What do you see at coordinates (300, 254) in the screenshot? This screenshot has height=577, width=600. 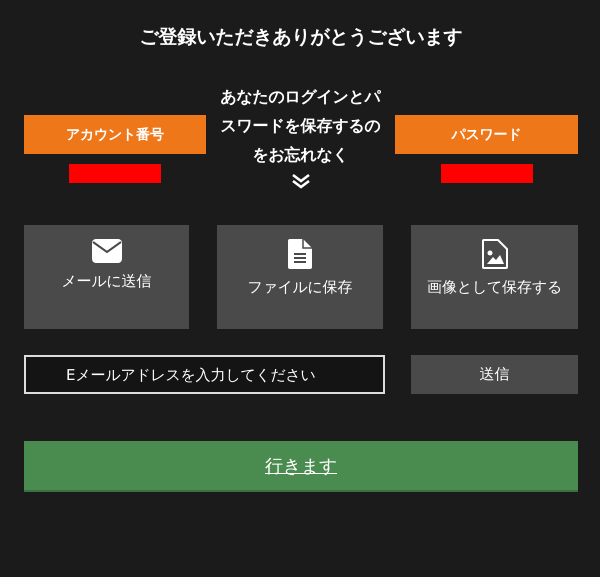 I see `document-icon` at bounding box center [300, 254].